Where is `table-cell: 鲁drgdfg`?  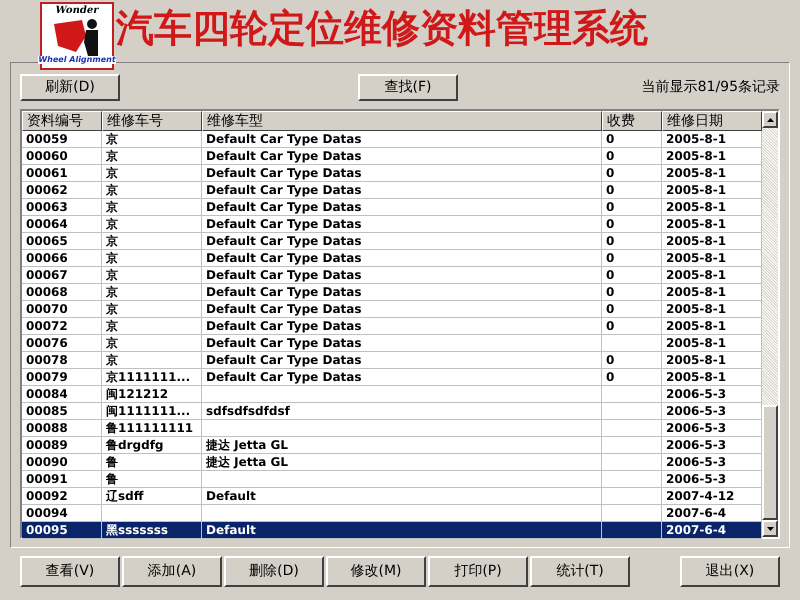 table-cell: 鲁drgdfg is located at coordinates (135, 445).